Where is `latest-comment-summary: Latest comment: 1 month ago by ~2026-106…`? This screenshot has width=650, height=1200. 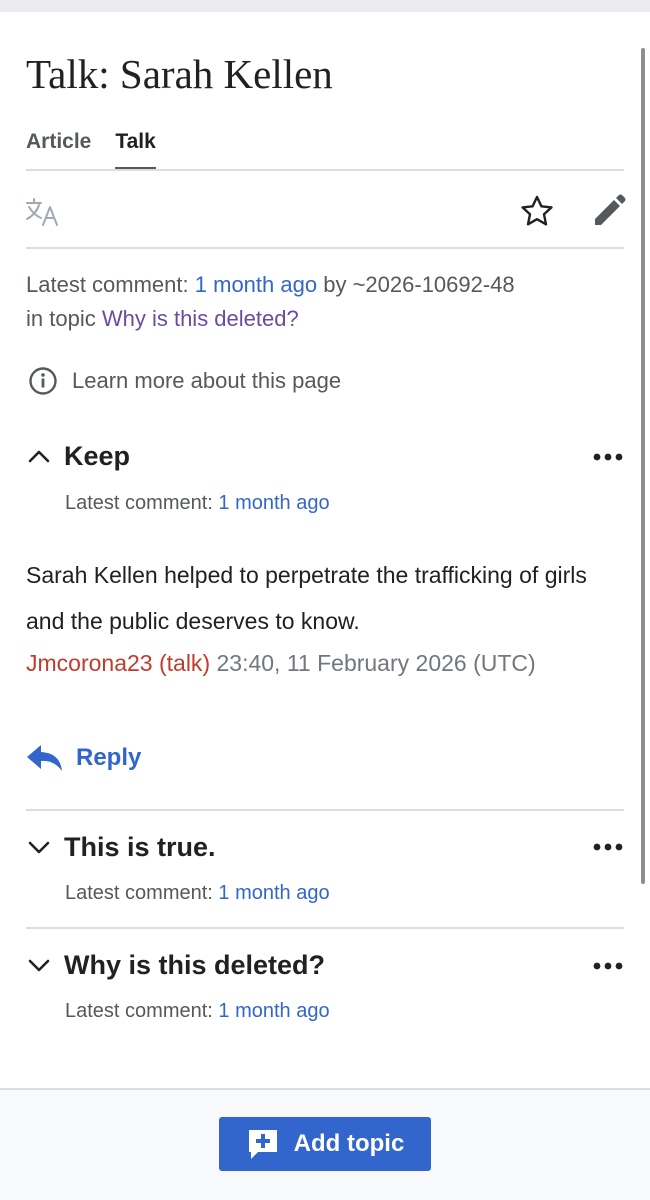 latest-comment-summary: Latest comment: 1 month ago by ~2026-106… is located at coordinates (331, 302).